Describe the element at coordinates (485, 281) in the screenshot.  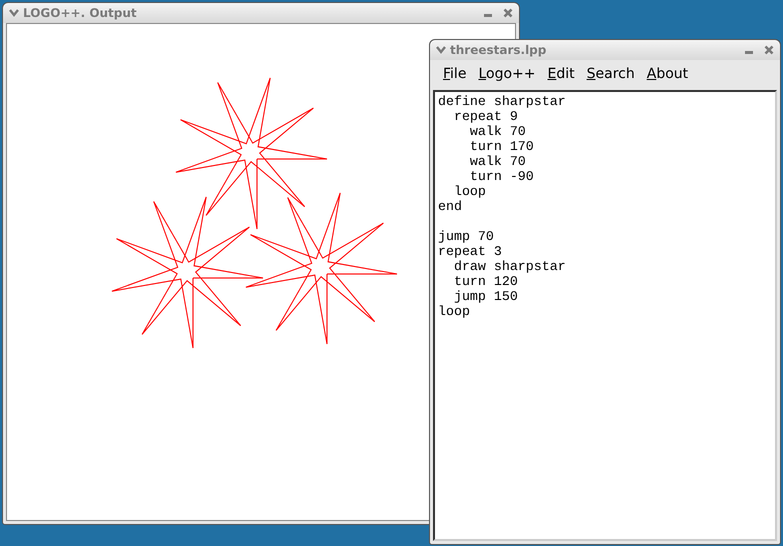
I see `code-line: turn 120` at that location.